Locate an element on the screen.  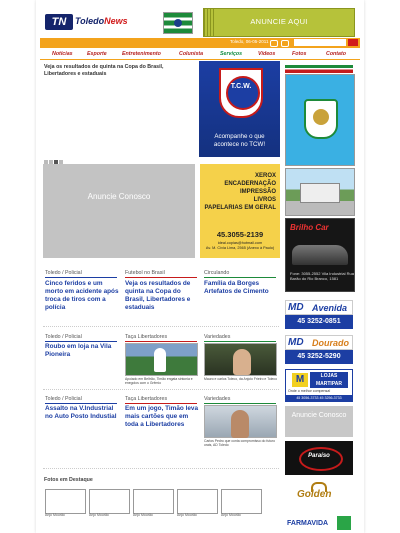
nav-servicos: Serviços is located at coordinates (231, 54).